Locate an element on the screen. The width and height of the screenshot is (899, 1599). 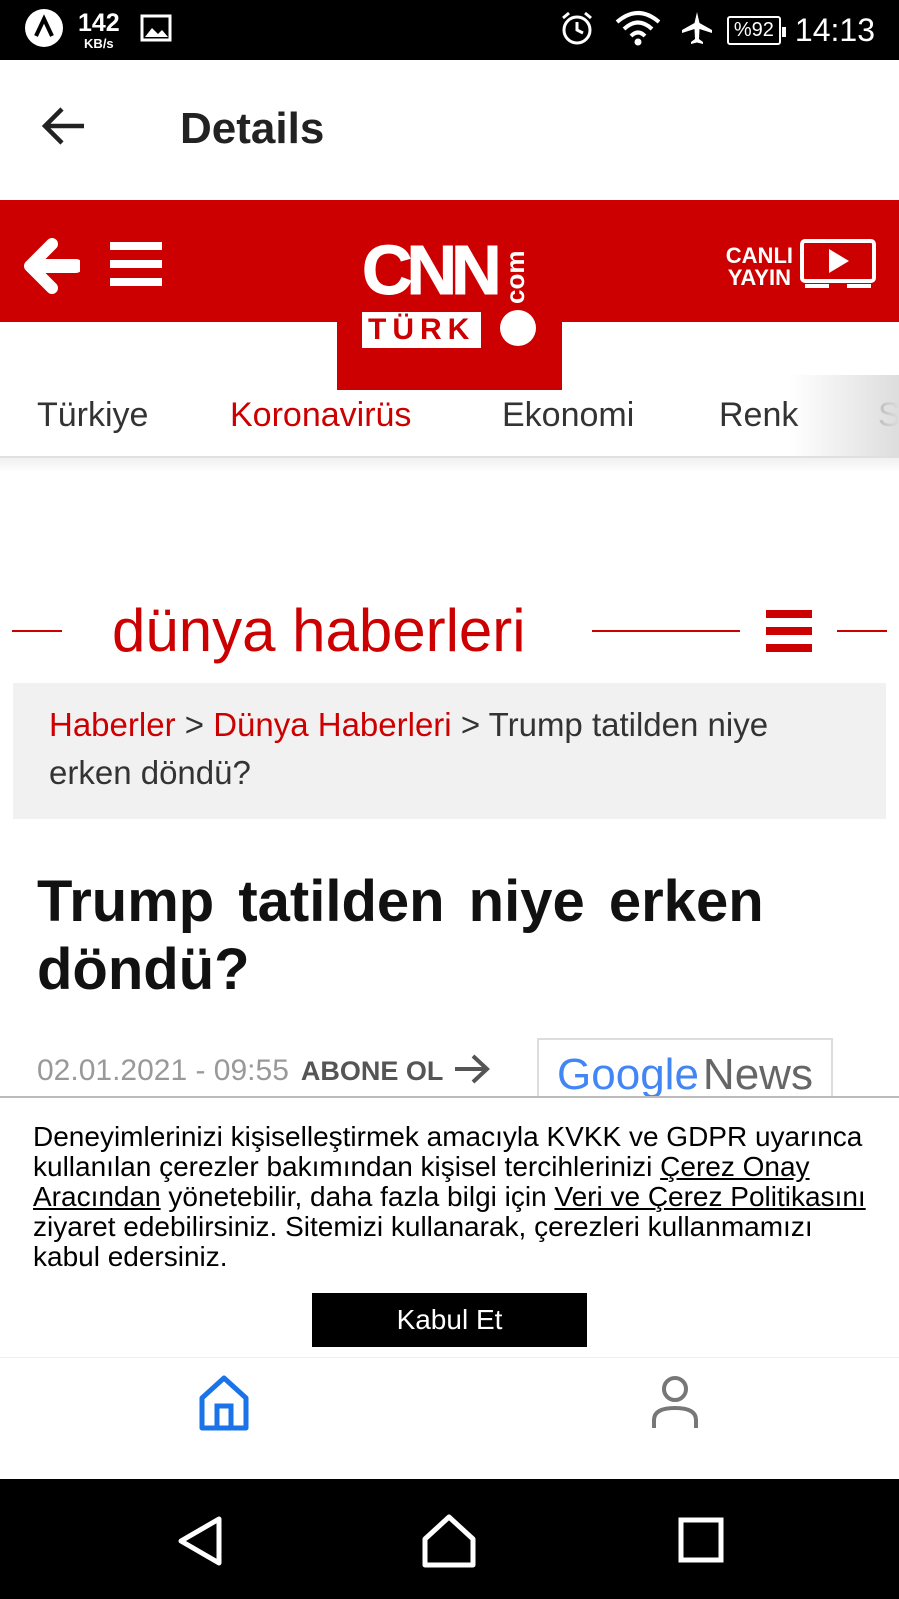
battery-indicator: %92 is located at coordinates (756, 30).